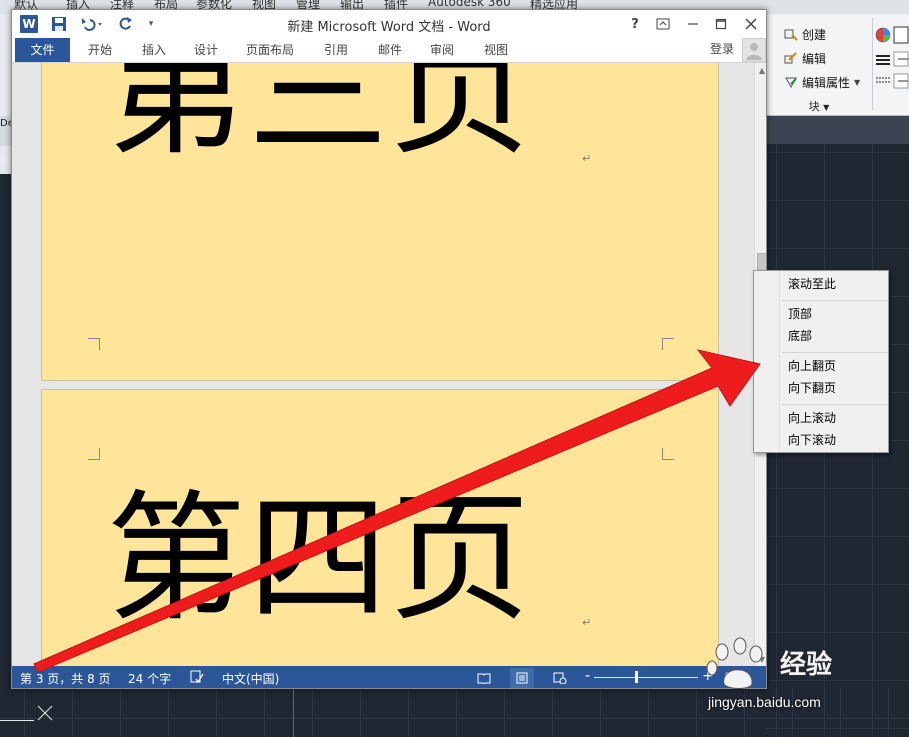 The height and width of the screenshot is (737, 909). I want to click on menu-item-bottom: 底部, so click(834, 336).